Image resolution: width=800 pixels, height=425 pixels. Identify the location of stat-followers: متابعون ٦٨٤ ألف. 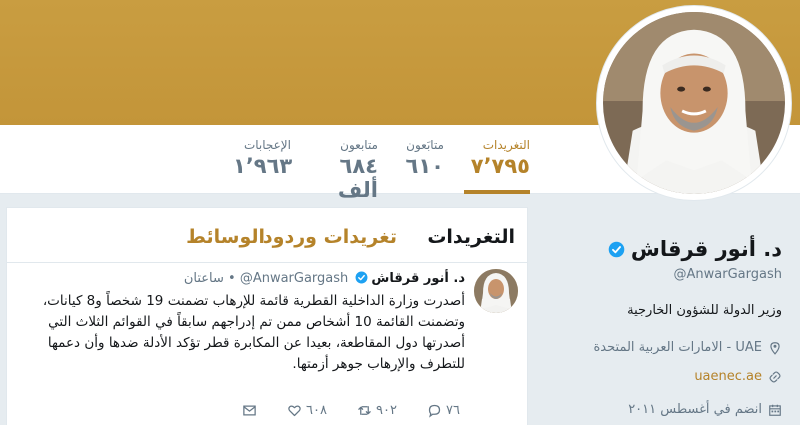
(343, 170).